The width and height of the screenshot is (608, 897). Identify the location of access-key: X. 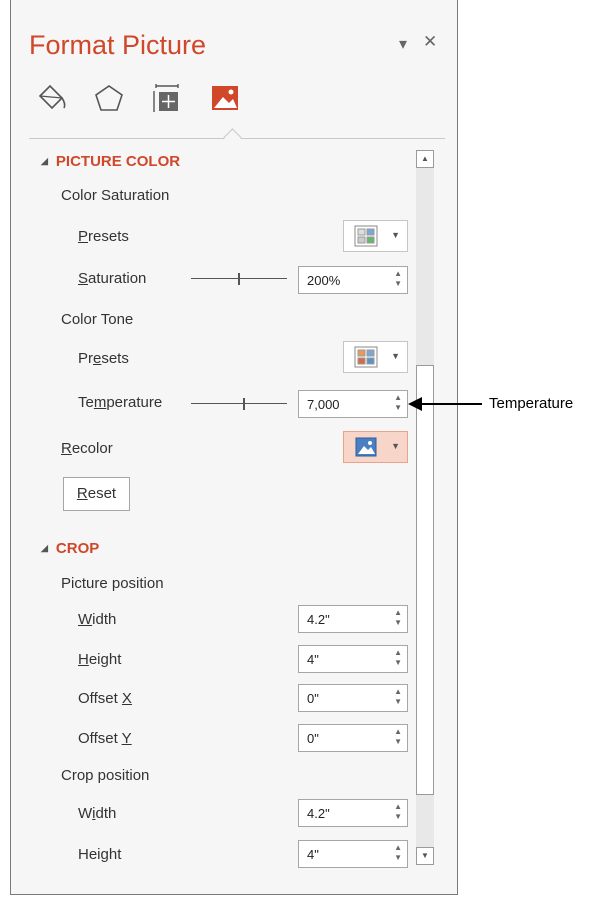
(126, 698).